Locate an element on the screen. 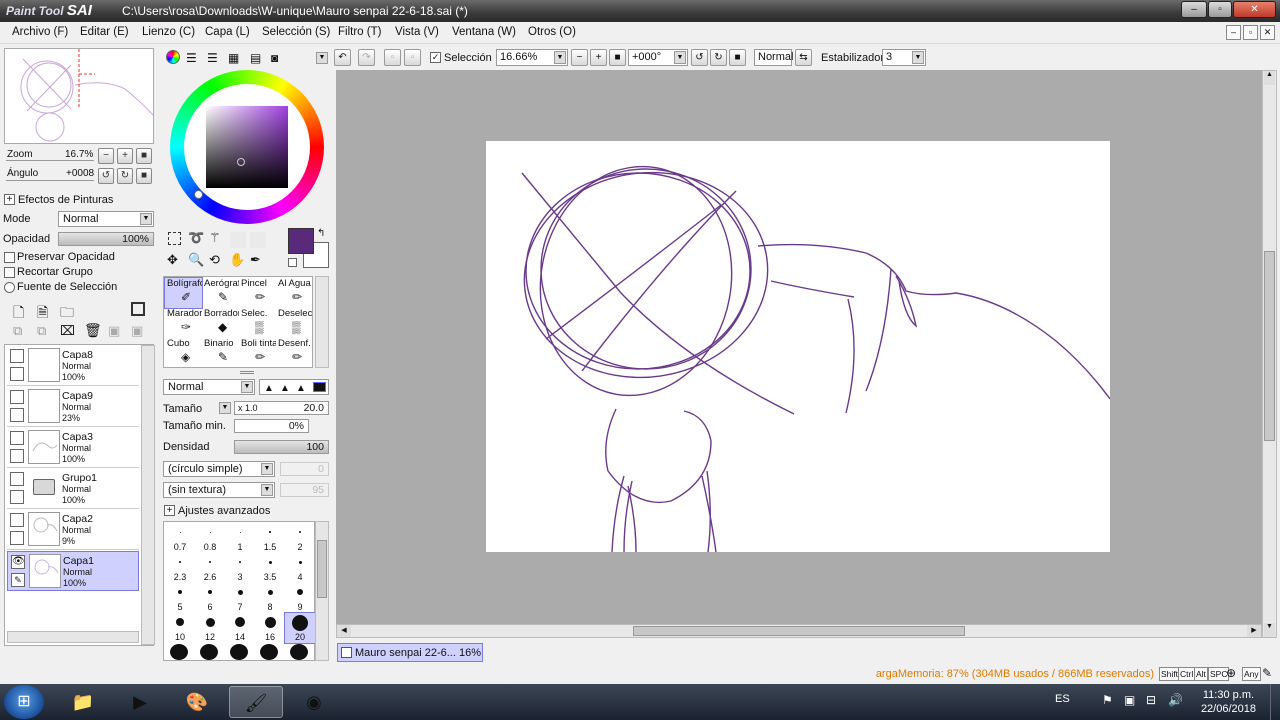 Image resolution: width=1280 pixels, height=720 pixels. hue-handle is located at coordinates (198, 194).